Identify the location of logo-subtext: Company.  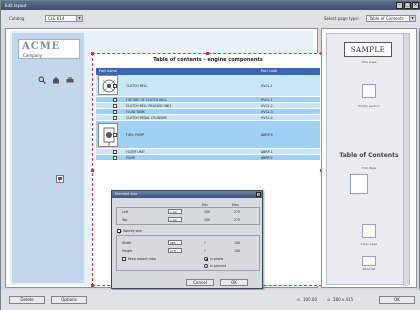
(33, 55).